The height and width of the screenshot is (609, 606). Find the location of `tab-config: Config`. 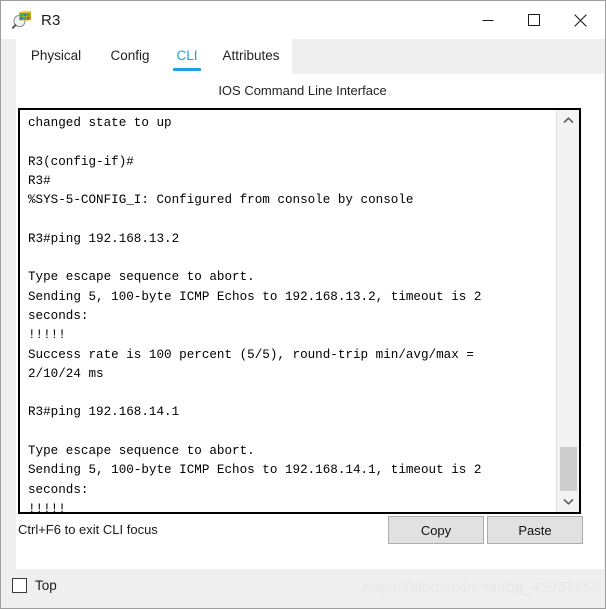

tab-config: Config is located at coordinates (130, 56).